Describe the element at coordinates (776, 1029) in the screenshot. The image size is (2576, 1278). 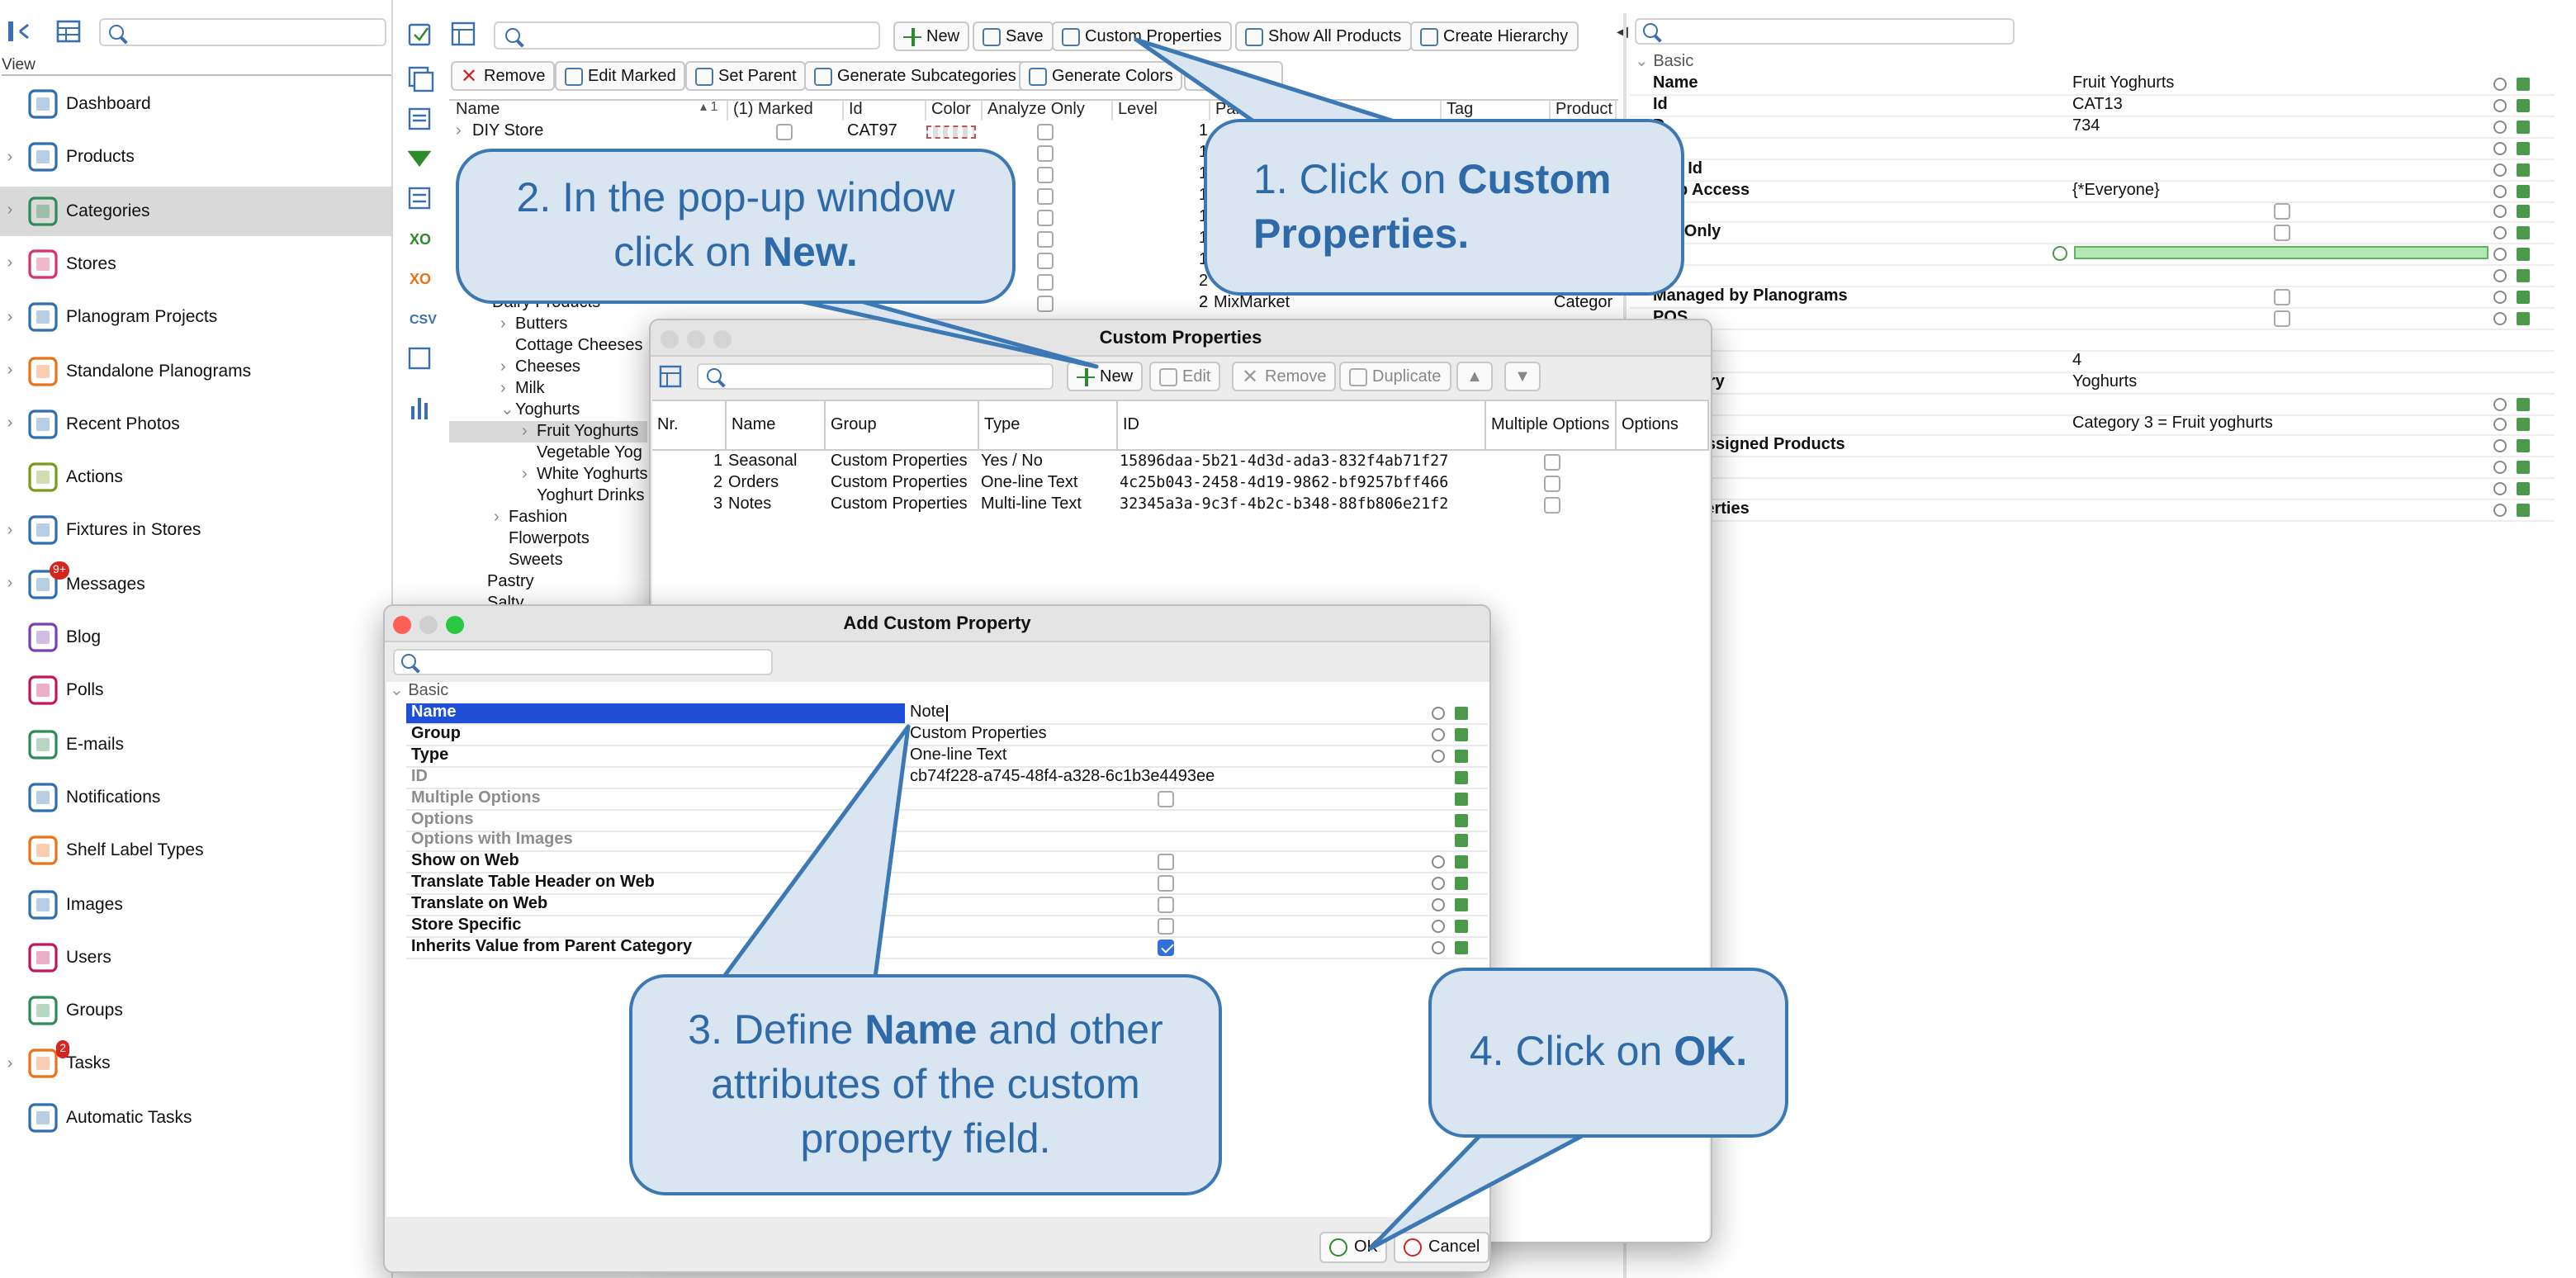
I see `callout-3-text: 3. Define` at that location.